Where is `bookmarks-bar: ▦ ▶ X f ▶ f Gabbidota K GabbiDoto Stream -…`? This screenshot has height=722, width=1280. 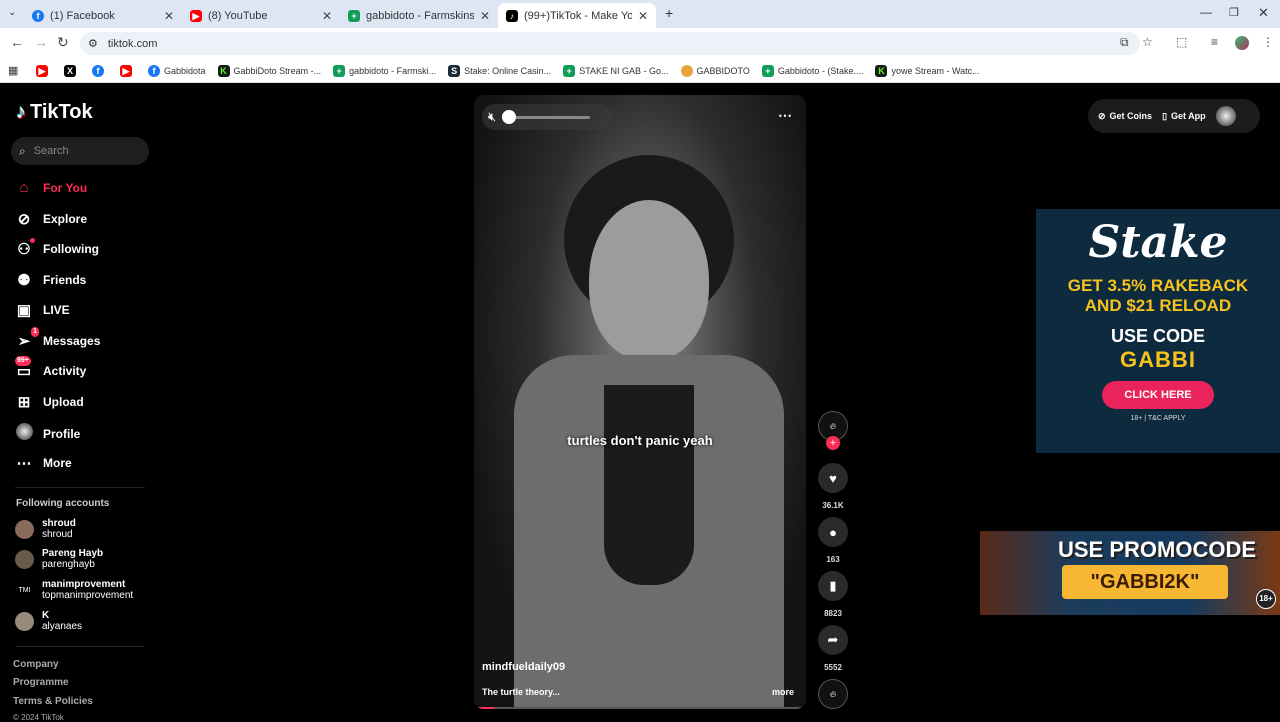 bookmarks-bar: ▦ ▶ X f ▶ f Gabbidota K GabbiDoto Stream -… is located at coordinates (640, 71).